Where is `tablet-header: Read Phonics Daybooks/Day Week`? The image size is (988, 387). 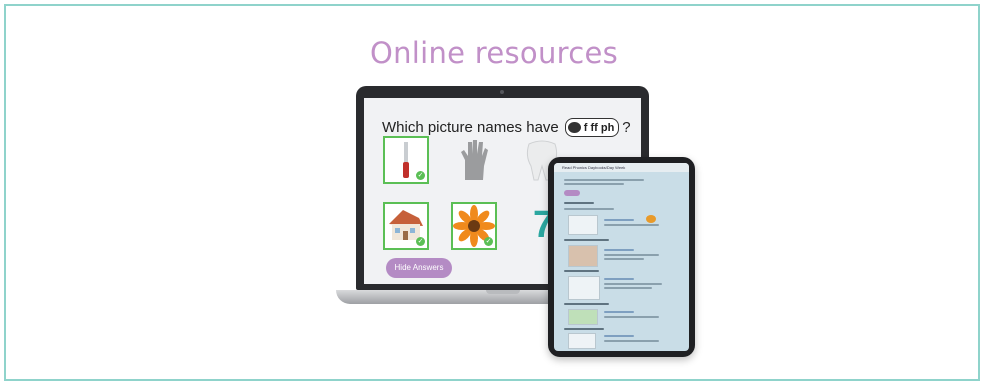
tablet-header: Read Phonics Daybooks/Day Week is located at coordinates (621, 167).